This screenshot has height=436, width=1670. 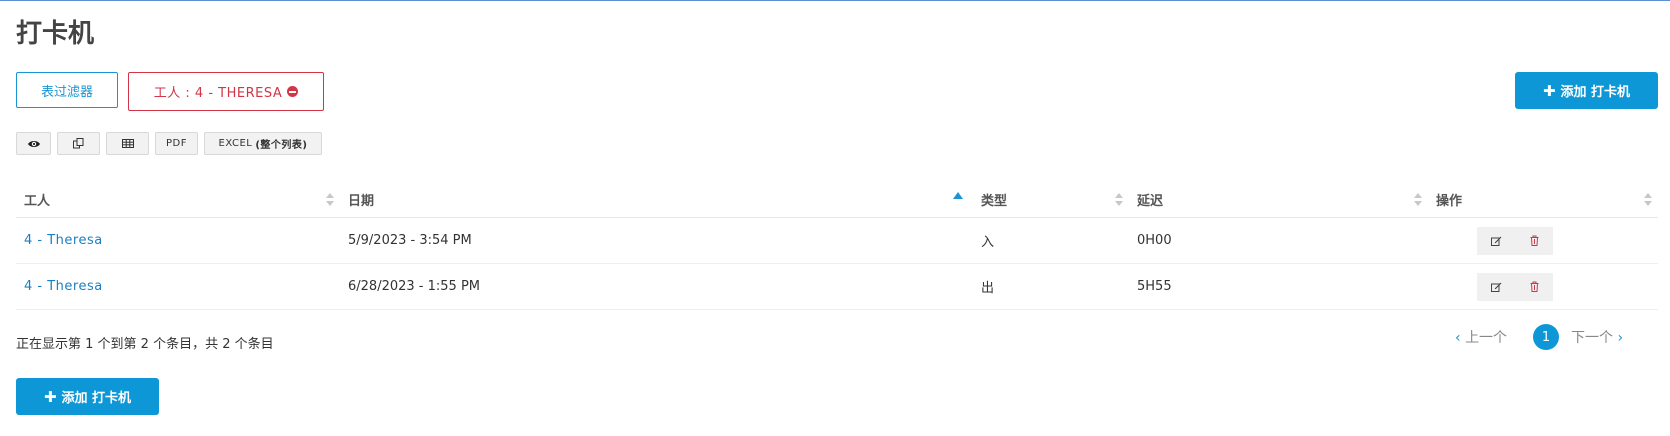 I want to click on table-filter-button: 表过滤器, so click(x=67, y=90).